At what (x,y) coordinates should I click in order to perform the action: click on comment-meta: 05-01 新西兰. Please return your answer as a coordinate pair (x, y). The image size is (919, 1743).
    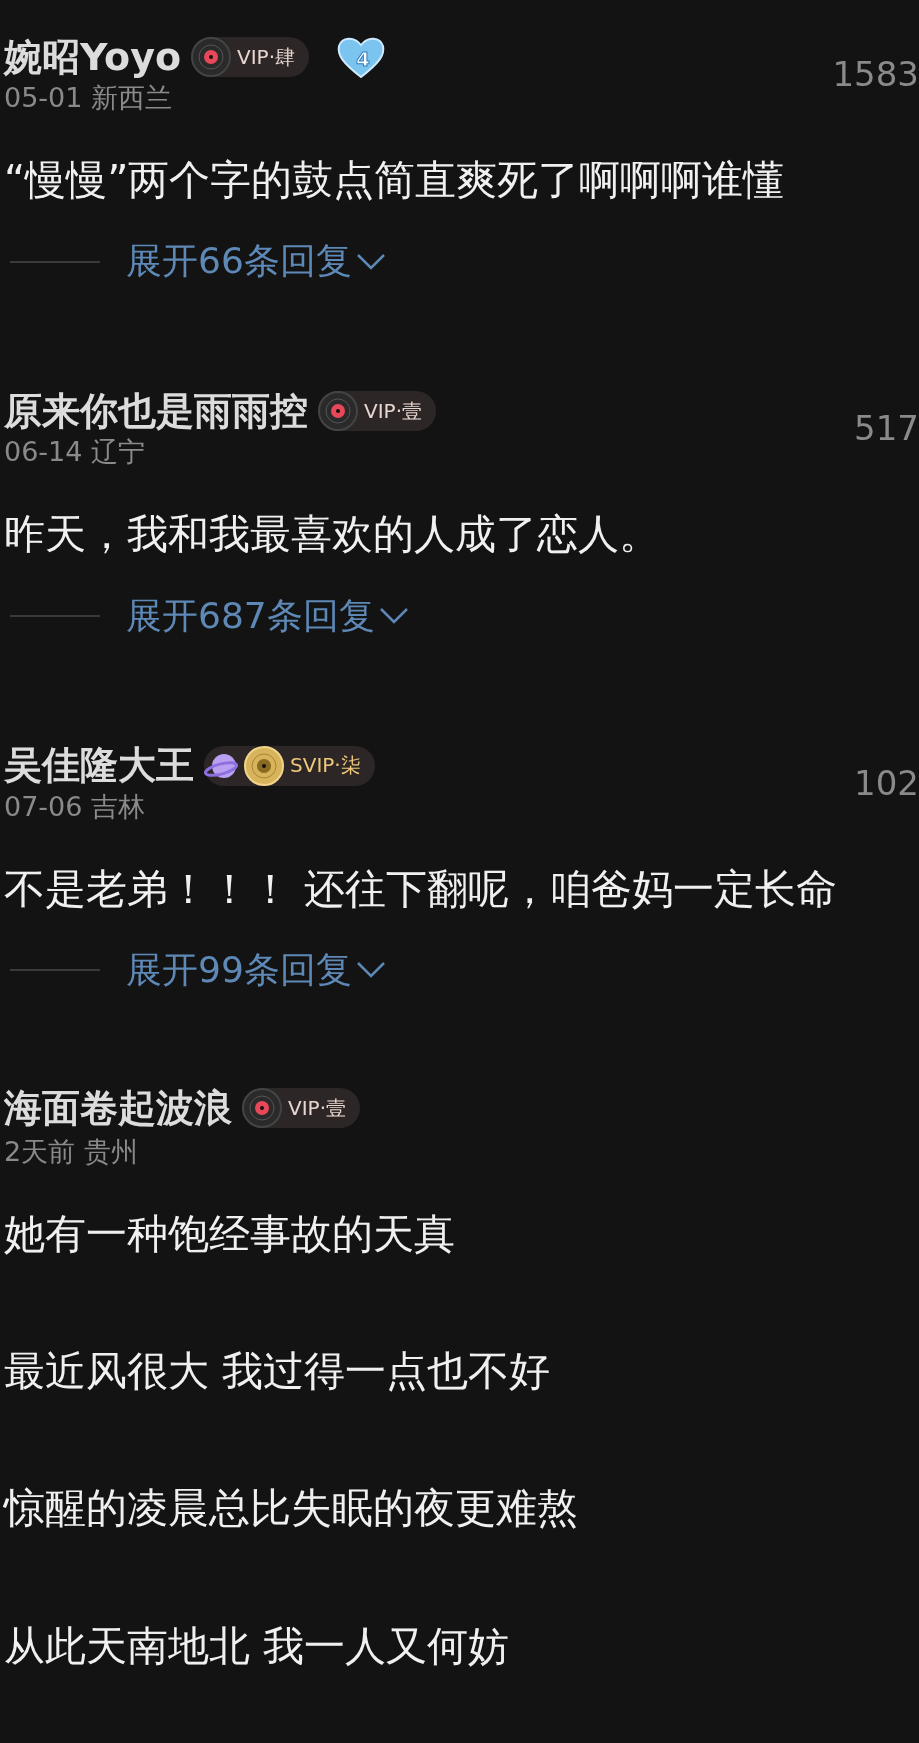
    Looking at the image, I should click on (89, 98).